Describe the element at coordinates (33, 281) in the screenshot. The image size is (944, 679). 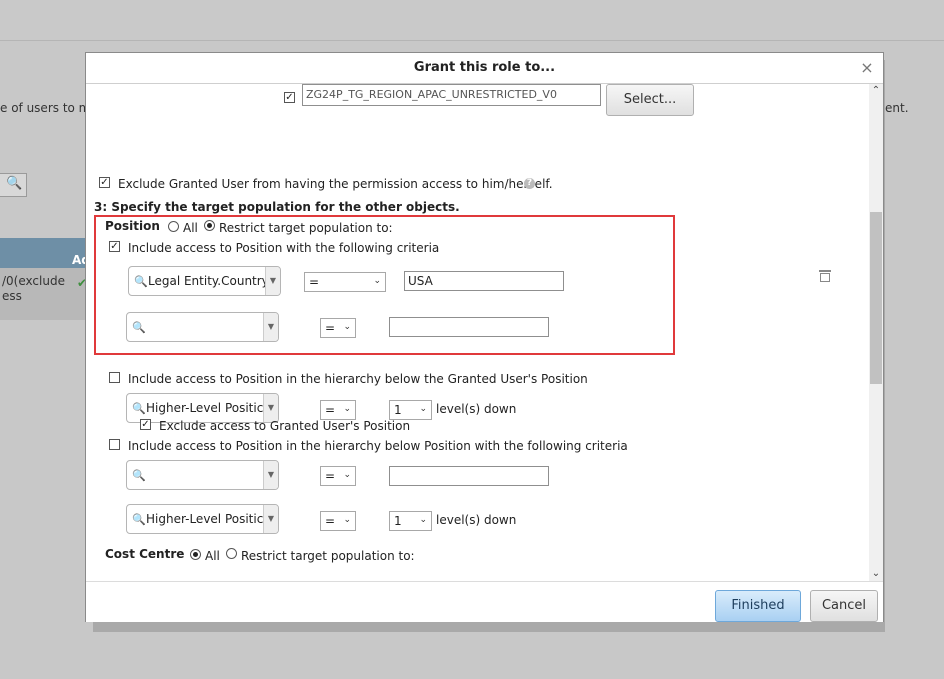
I see `background-row-text-1: /0(exclude` at that location.